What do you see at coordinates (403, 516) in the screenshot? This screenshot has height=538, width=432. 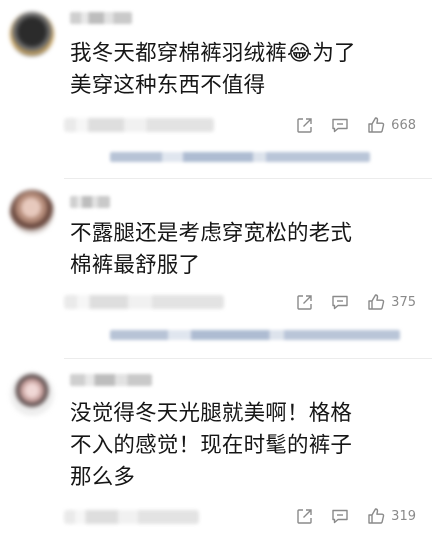 I see `like-count: 319` at bounding box center [403, 516].